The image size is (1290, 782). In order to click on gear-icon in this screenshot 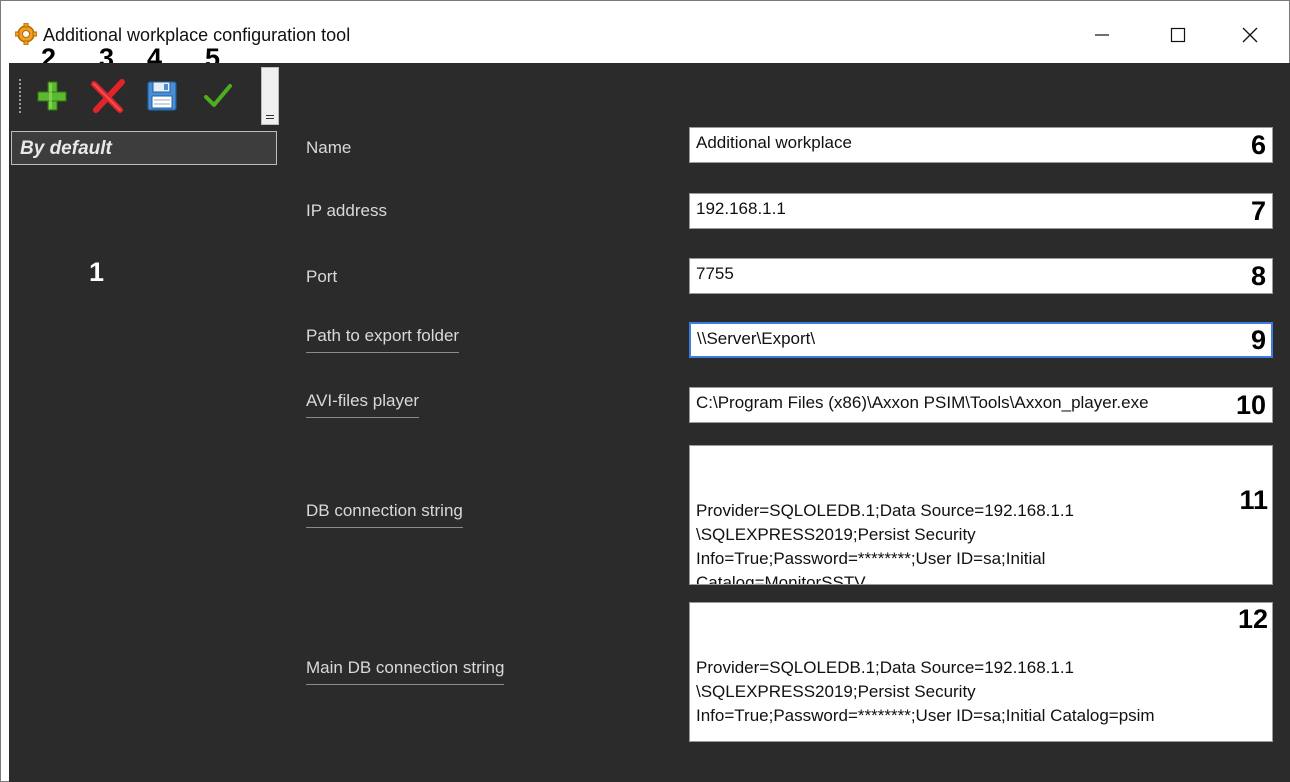, I will do `click(26, 34)`.